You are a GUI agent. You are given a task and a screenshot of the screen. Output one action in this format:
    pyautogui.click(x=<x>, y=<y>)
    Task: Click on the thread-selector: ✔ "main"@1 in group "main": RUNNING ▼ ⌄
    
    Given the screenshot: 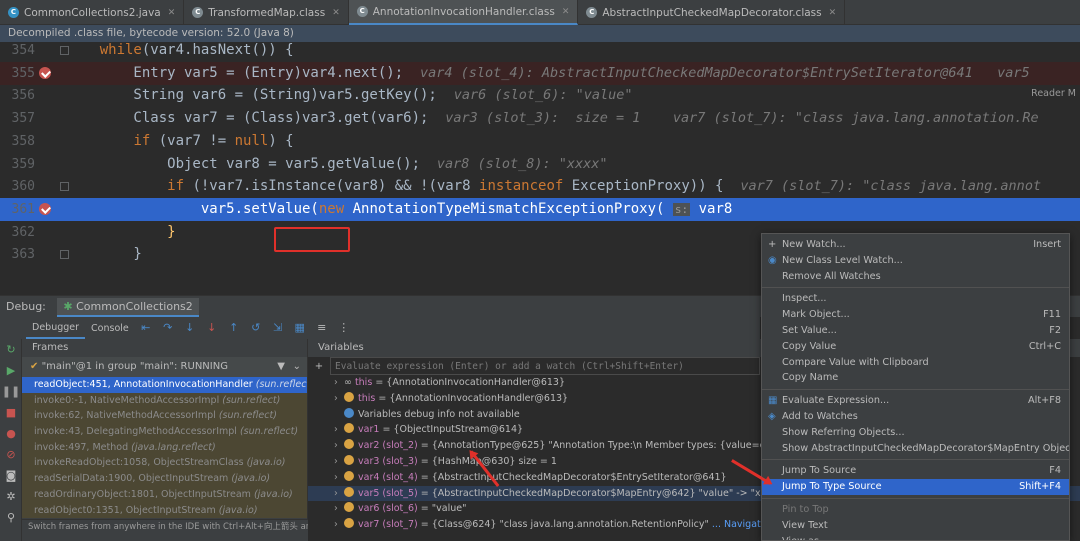 What is the action you would take?
    pyautogui.click(x=164, y=367)
    